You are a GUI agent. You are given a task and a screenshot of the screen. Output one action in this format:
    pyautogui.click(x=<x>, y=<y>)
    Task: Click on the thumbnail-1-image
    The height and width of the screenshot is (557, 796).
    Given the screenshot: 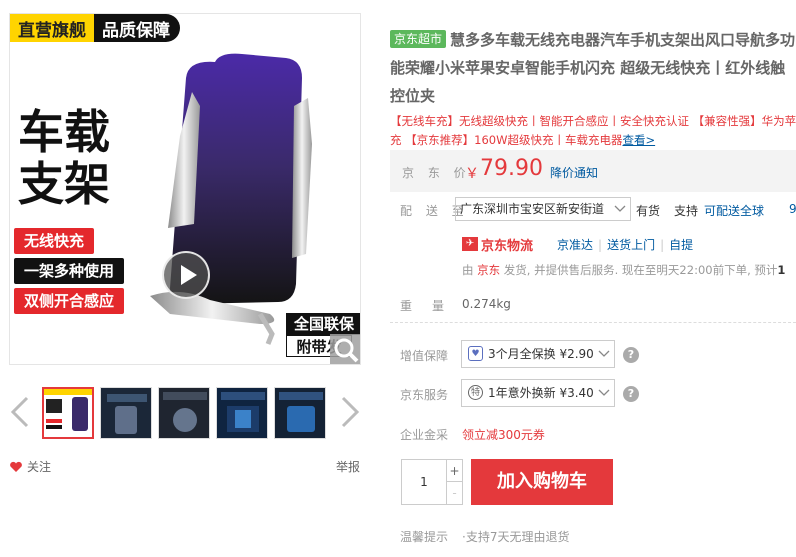 What is the action you would take?
    pyautogui.click(x=68, y=410)
    